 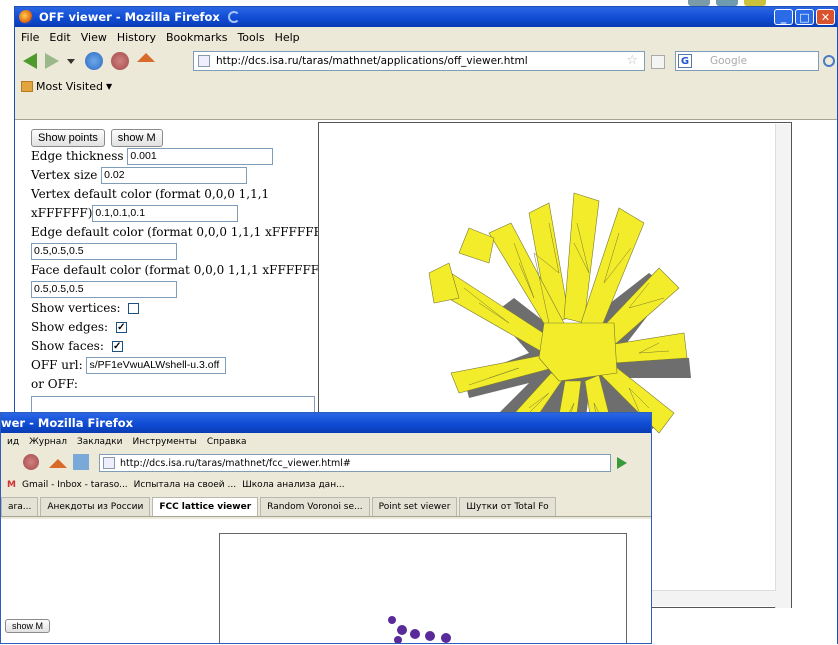 What do you see at coordinates (71, 61) in the screenshot?
I see `history-dropdown-icon` at bounding box center [71, 61].